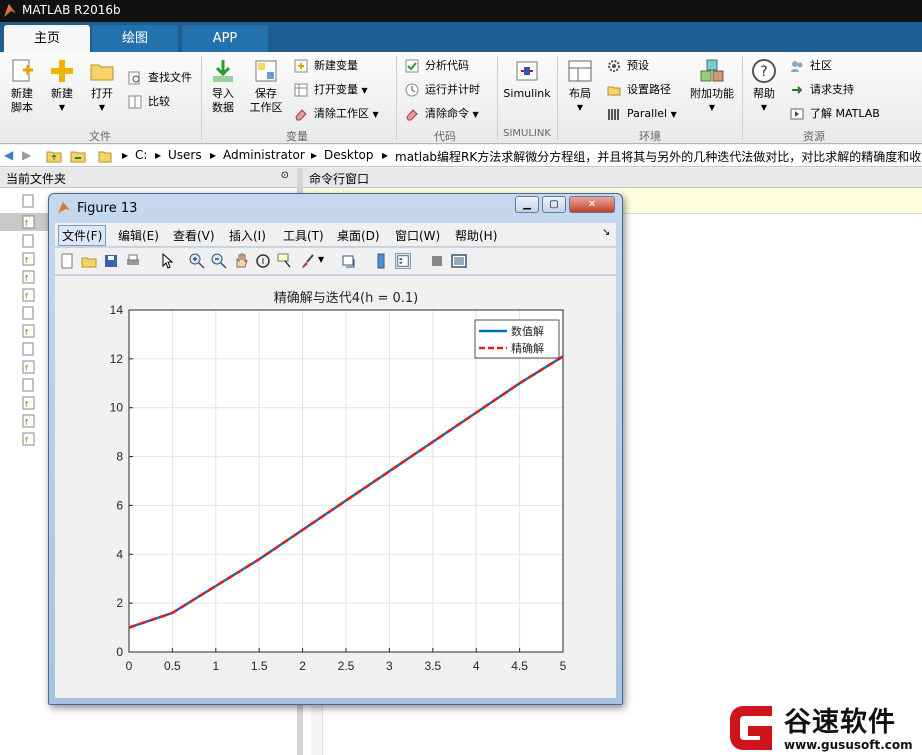 The width and height of the screenshot is (922, 755). I want to click on set-path-button: 设置路径, so click(639, 90).